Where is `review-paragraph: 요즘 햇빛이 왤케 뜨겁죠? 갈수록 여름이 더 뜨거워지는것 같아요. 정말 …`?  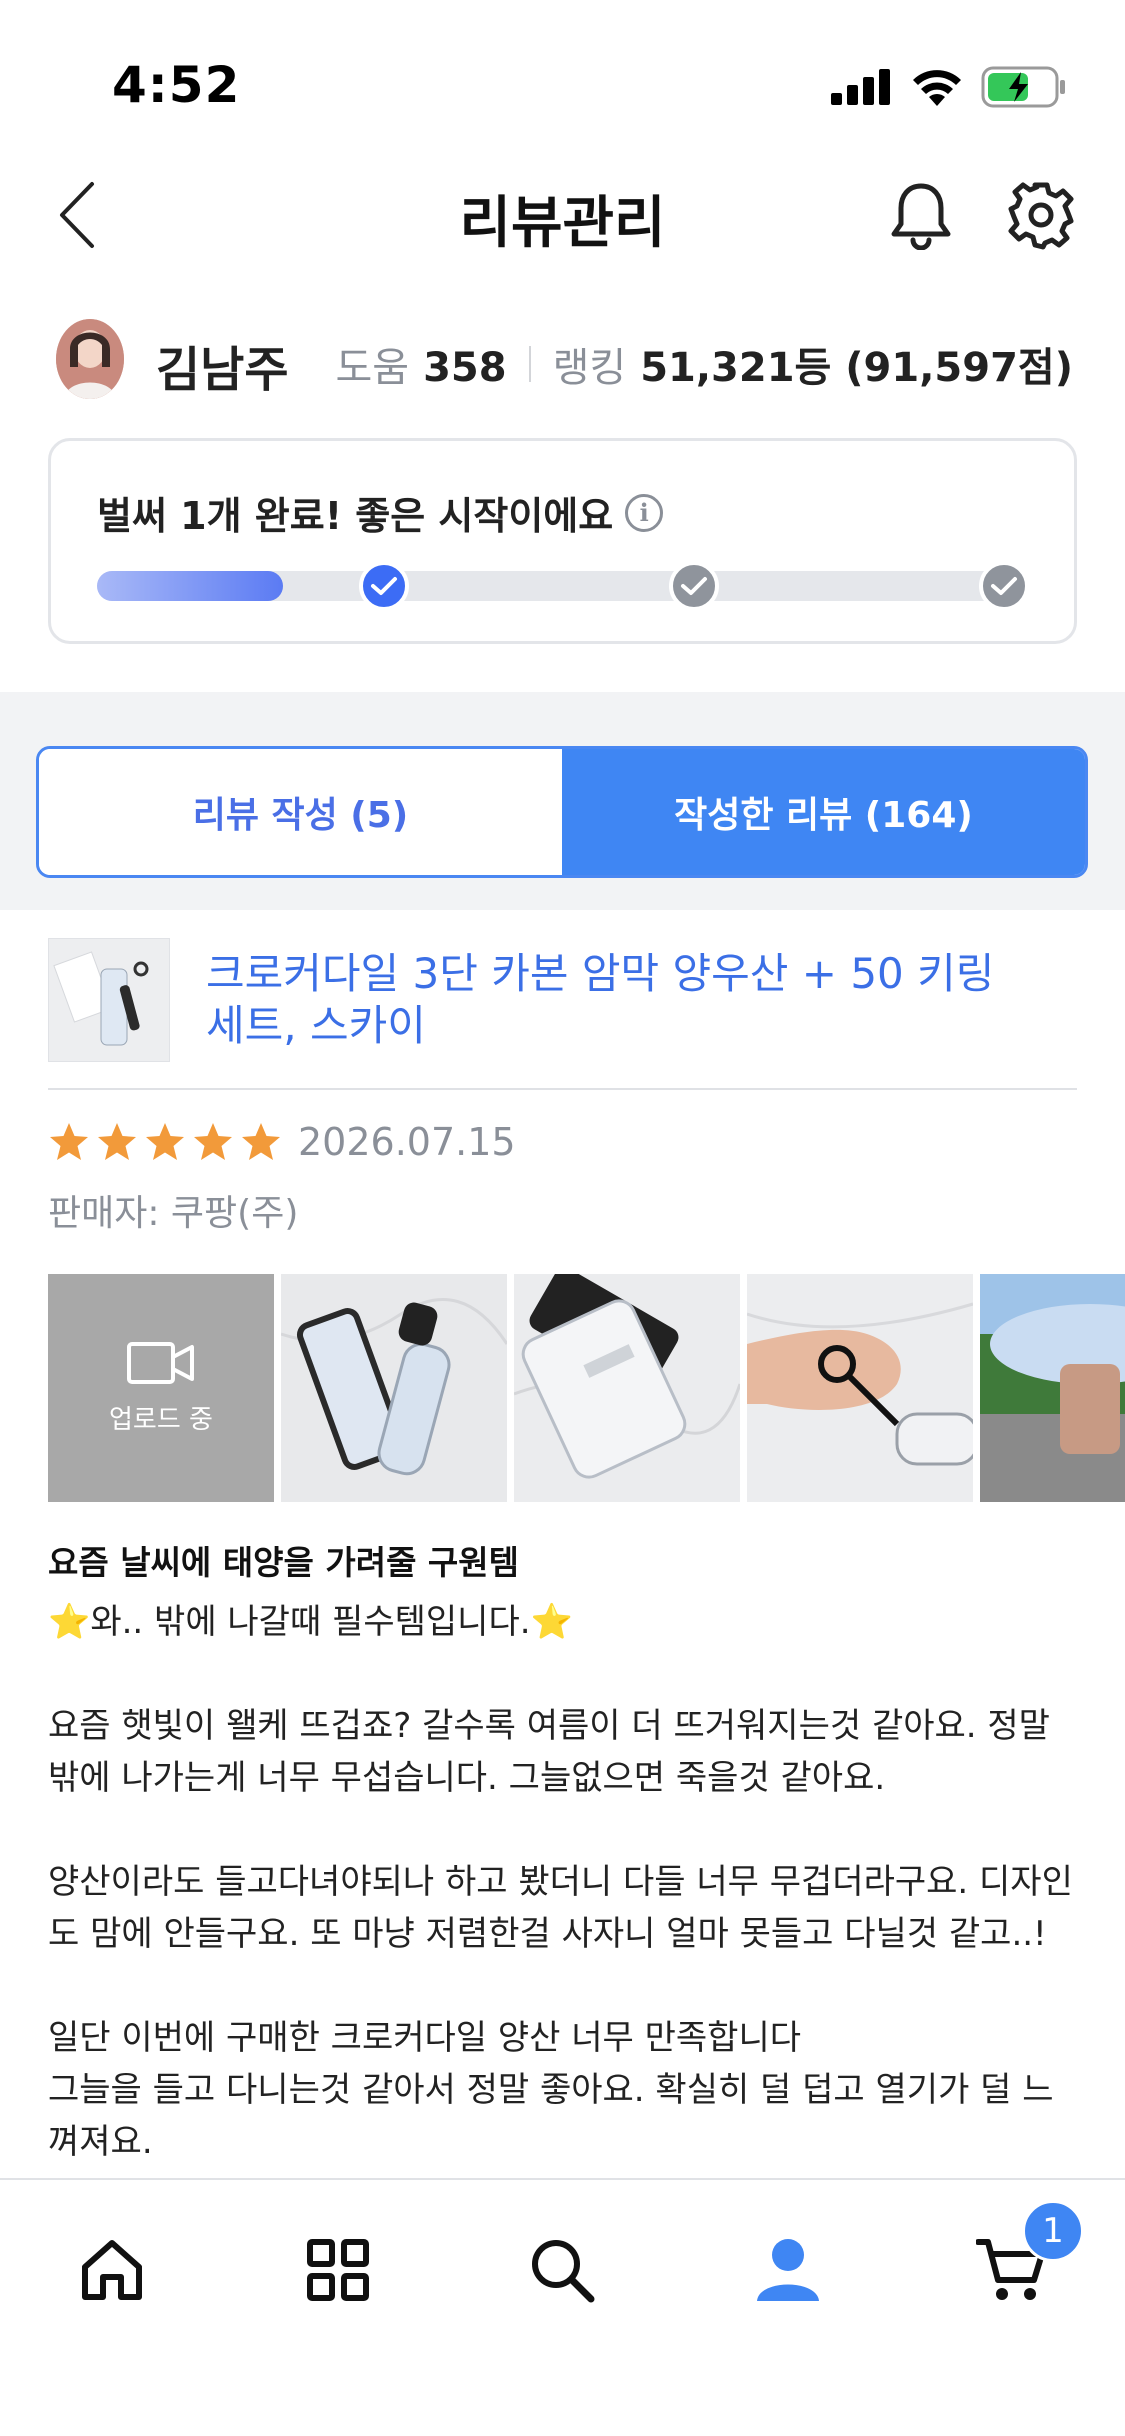 review-paragraph: 요즘 햇빛이 왤케 뜨겁죠? 갈수록 여름이 더 뜨거워지는것 같아요. 정말 … is located at coordinates (554, 1752).